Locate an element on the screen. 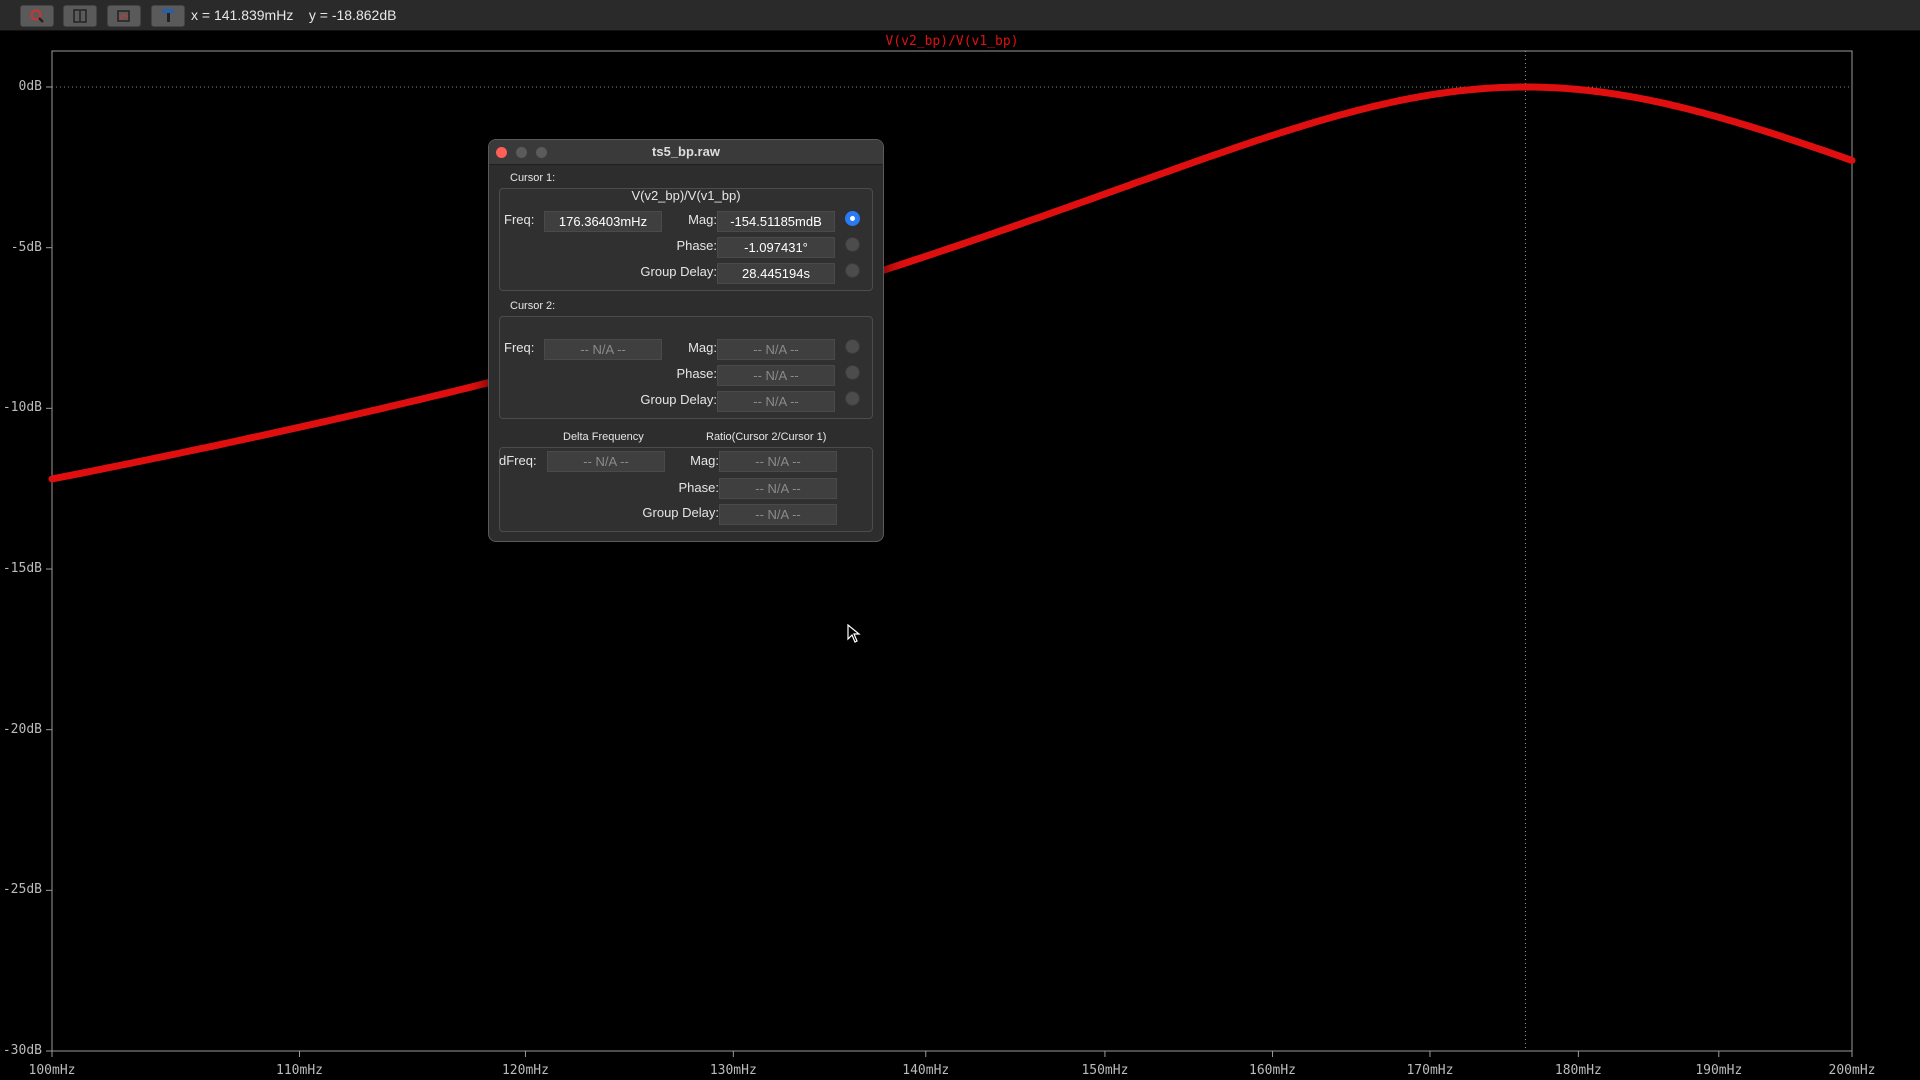  delta-frequency-label: Delta Frequency is located at coordinates (603, 437).